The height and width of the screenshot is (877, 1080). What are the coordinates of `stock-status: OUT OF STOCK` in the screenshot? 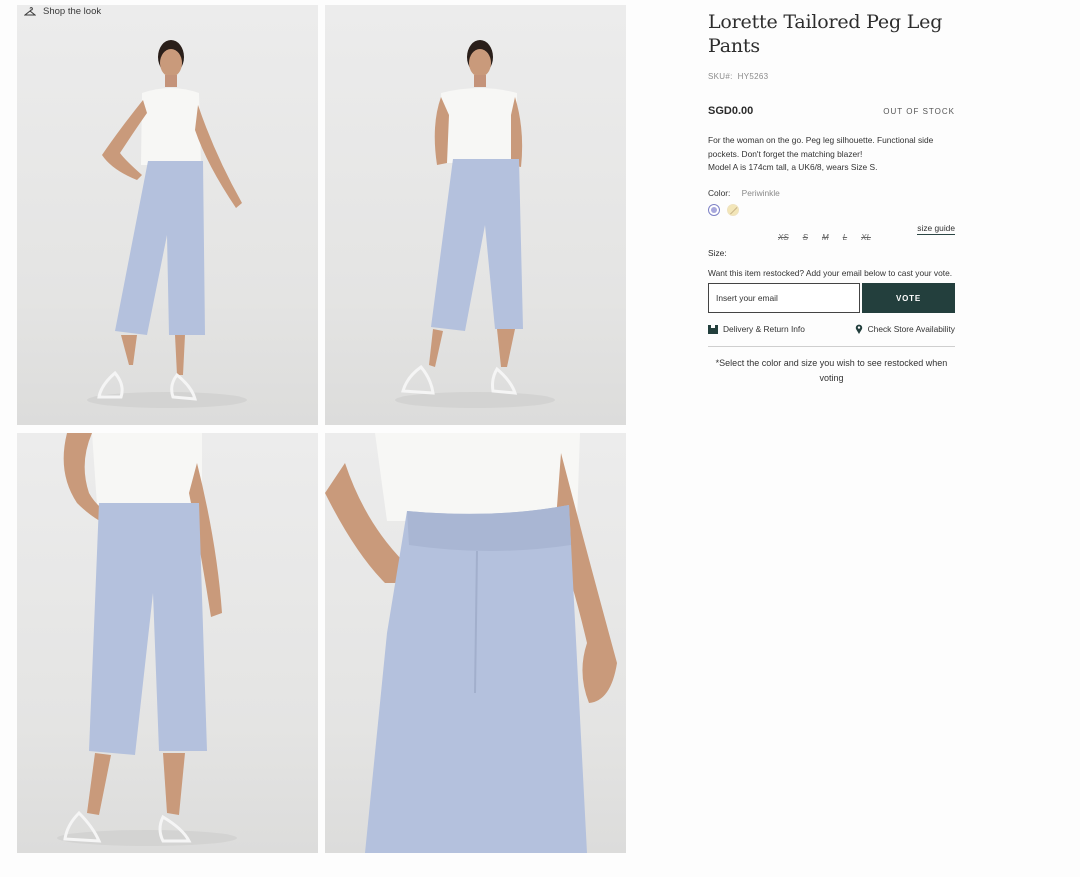 It's located at (919, 111).